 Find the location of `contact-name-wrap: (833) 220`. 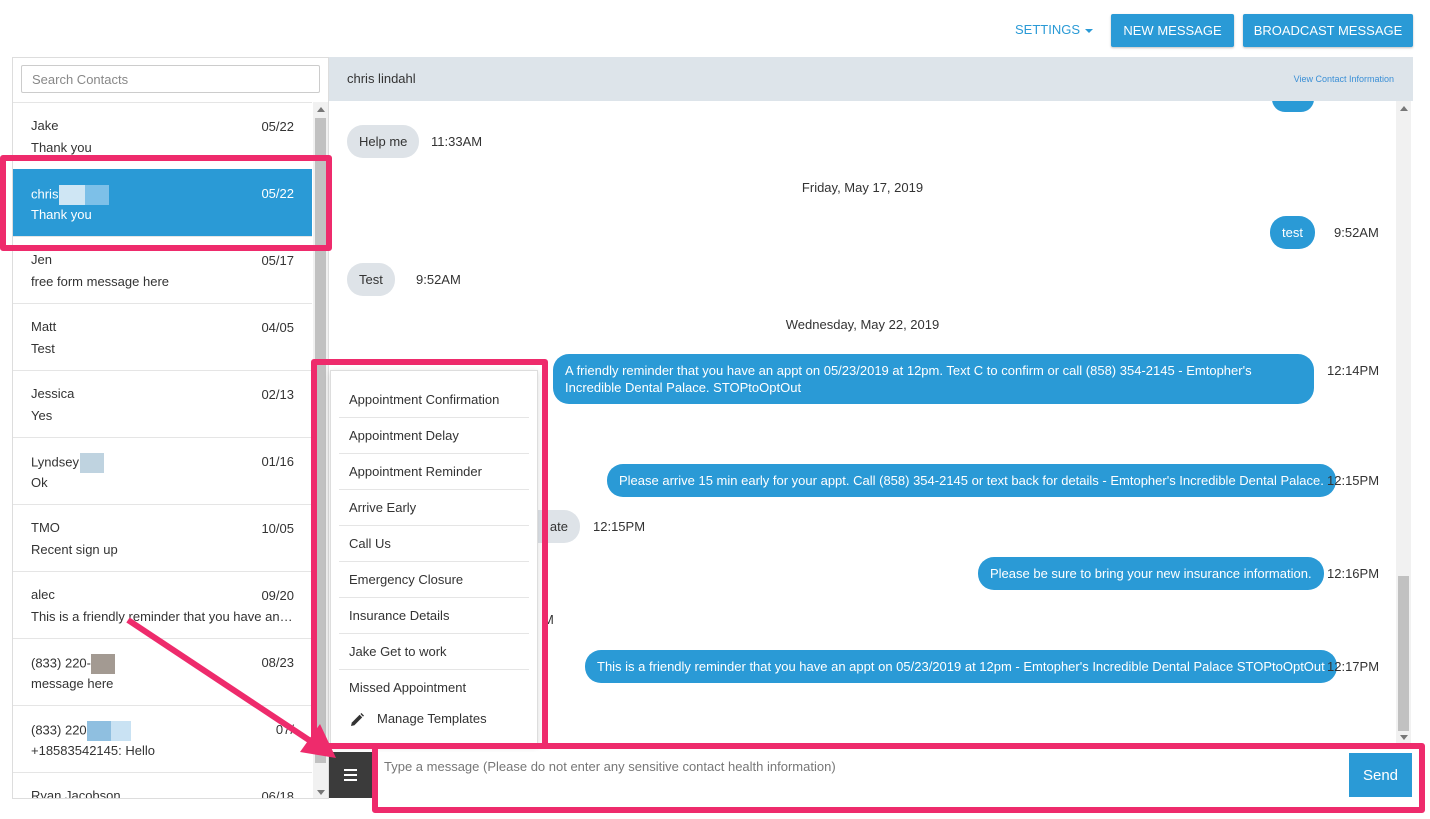

contact-name-wrap: (833) 220 is located at coordinates (81, 731).